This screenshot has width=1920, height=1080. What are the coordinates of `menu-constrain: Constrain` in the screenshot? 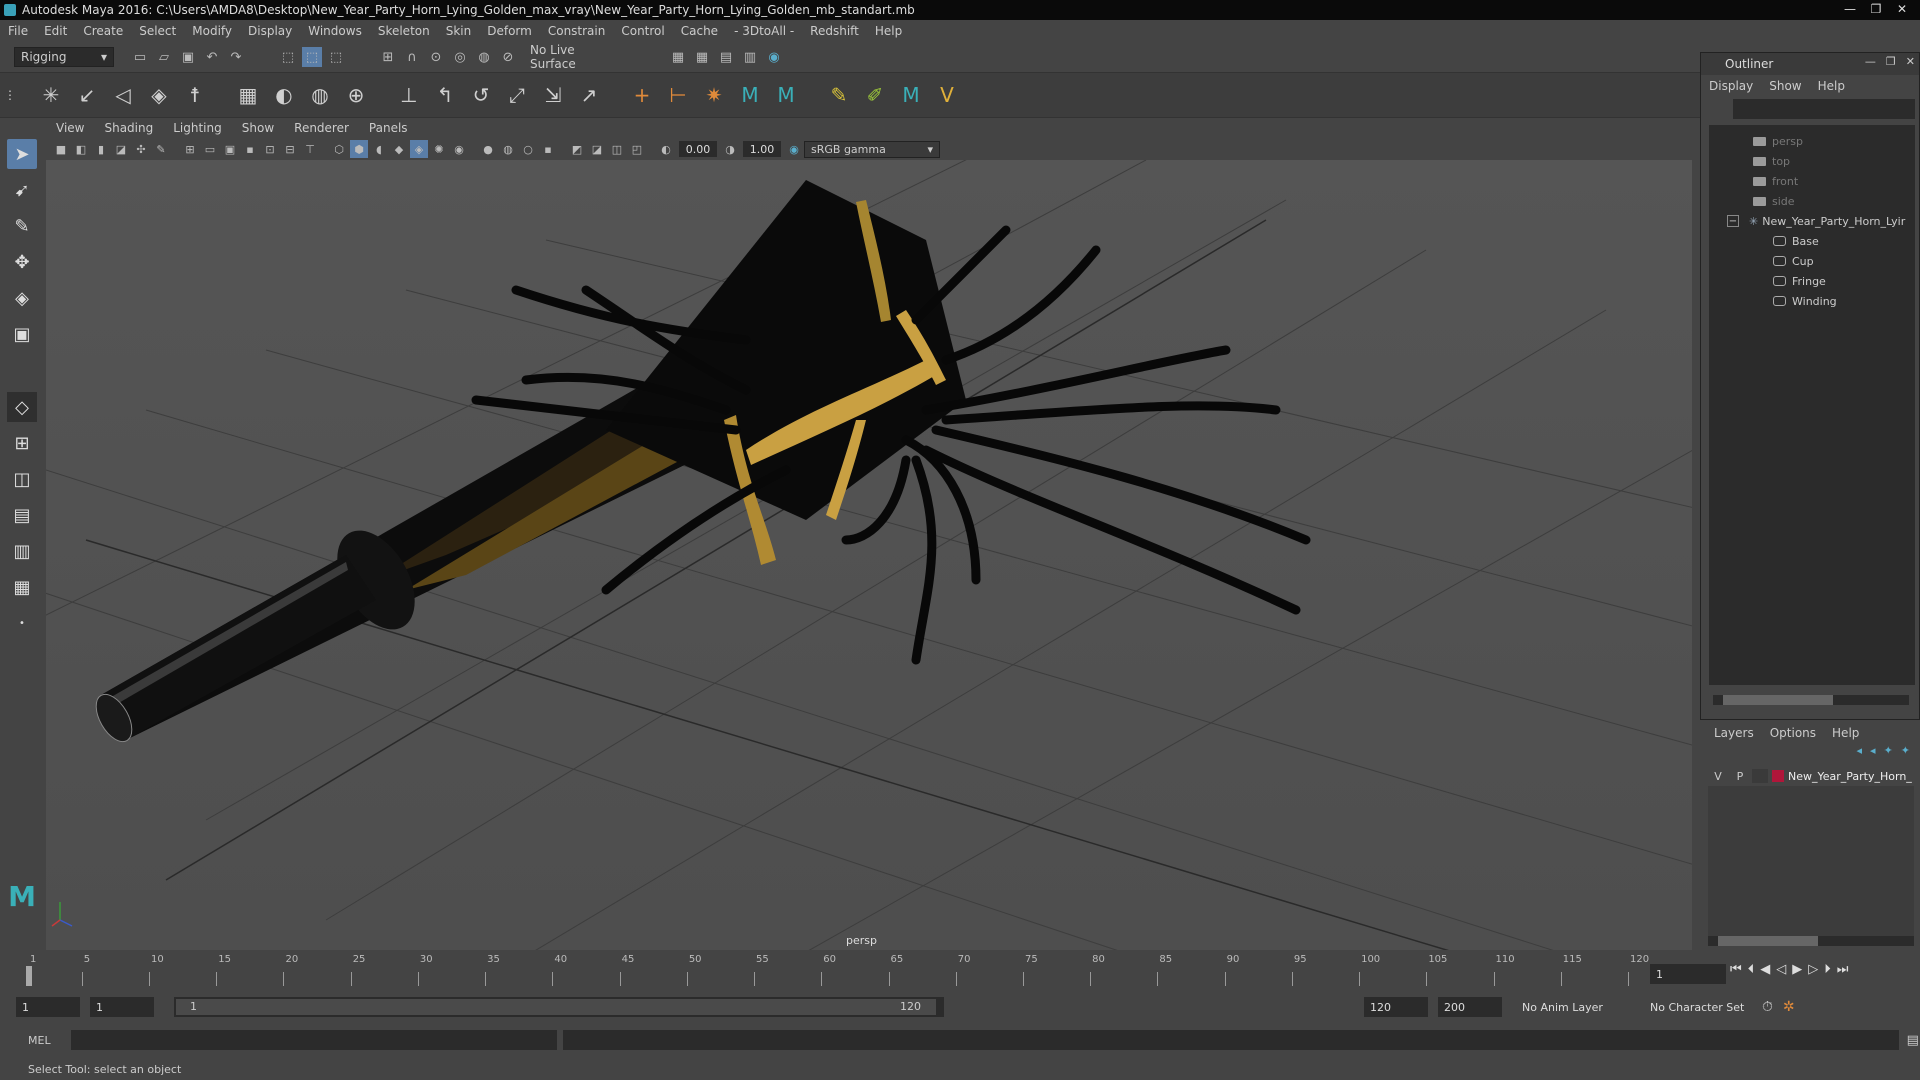 It's located at (577, 31).